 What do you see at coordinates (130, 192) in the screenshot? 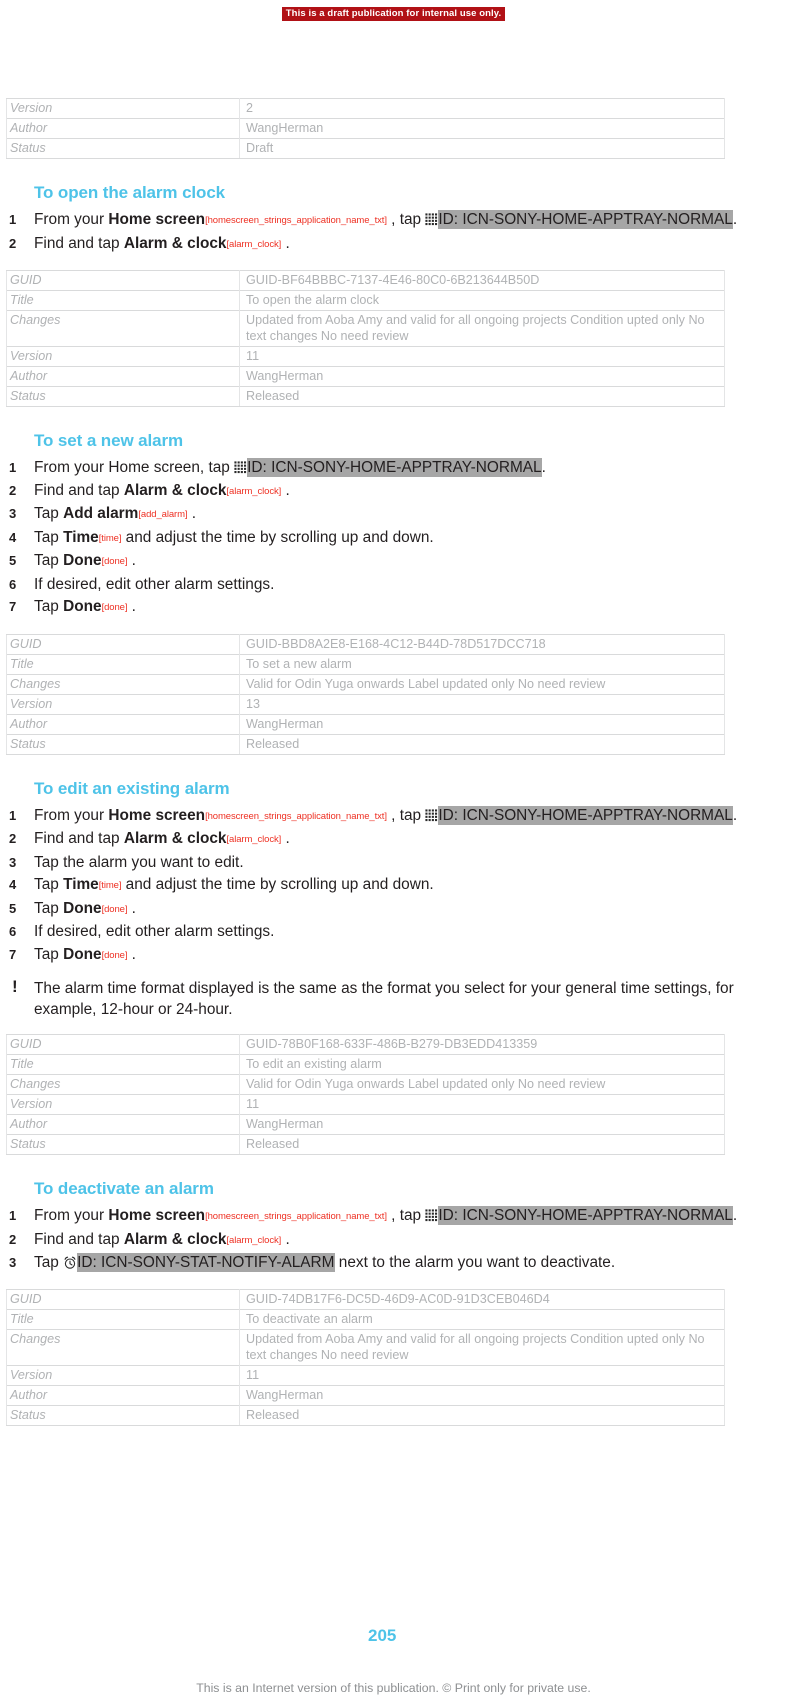
I see `section-heading: To open the alarm clock` at bounding box center [130, 192].